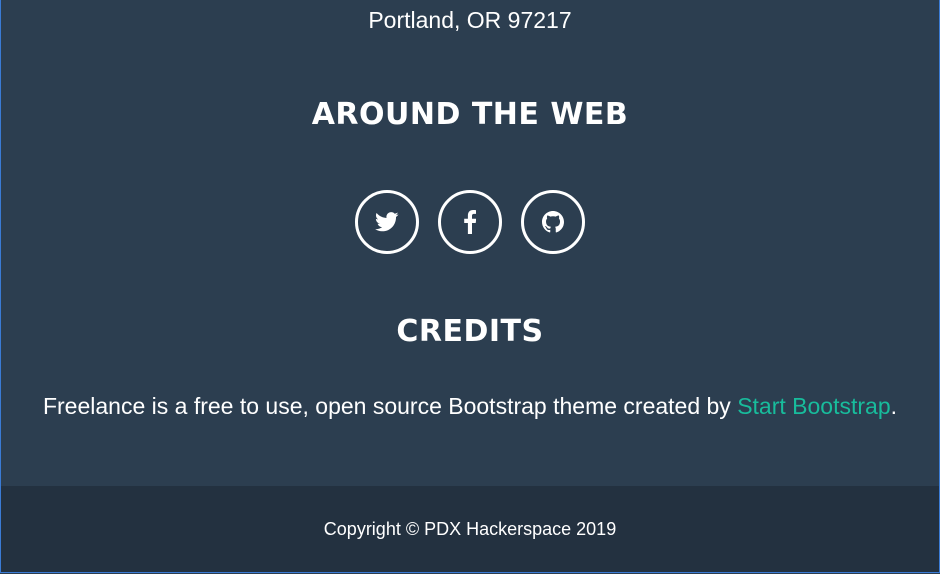 The width and height of the screenshot is (940, 574). I want to click on twitter-icon, so click(387, 222).